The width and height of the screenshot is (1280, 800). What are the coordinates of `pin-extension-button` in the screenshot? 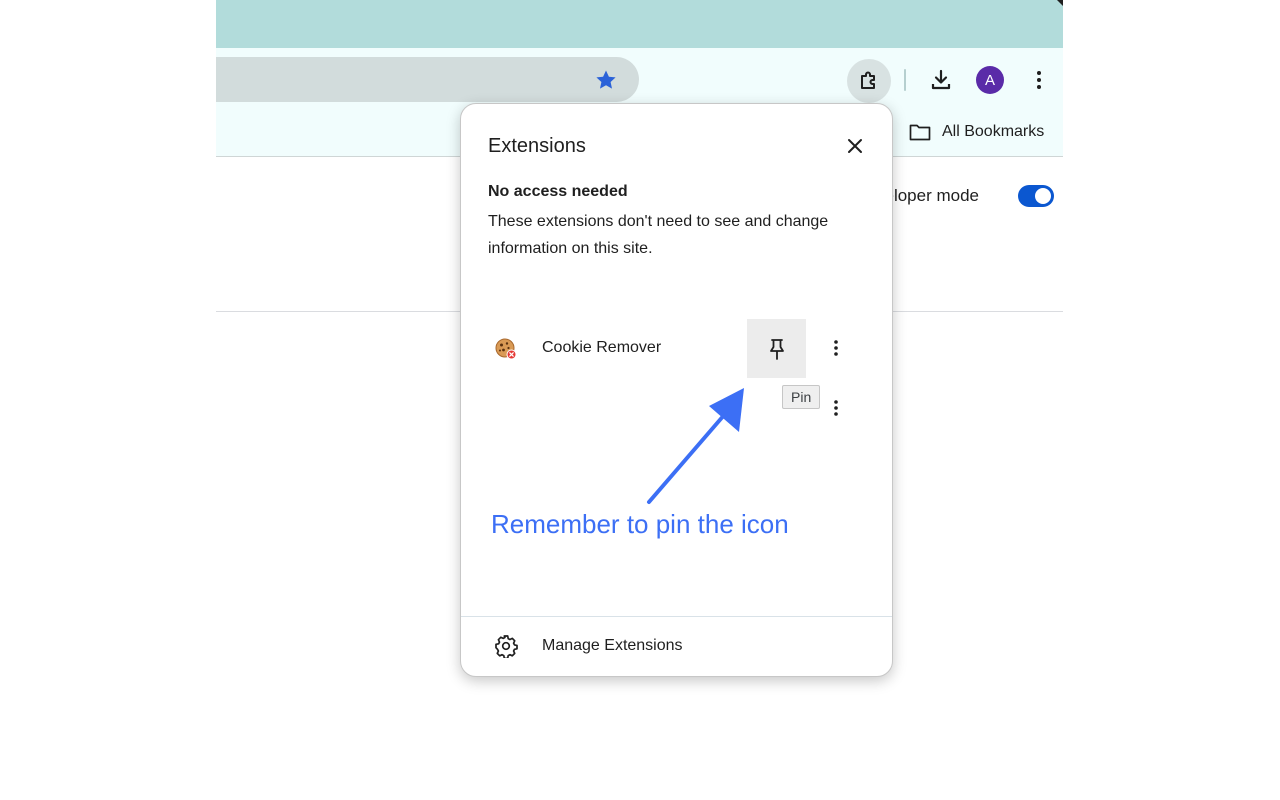 It's located at (776, 348).